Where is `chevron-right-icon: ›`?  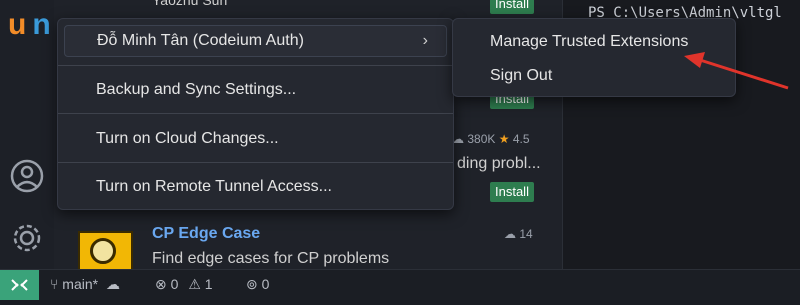 chevron-right-icon: › is located at coordinates (425, 40).